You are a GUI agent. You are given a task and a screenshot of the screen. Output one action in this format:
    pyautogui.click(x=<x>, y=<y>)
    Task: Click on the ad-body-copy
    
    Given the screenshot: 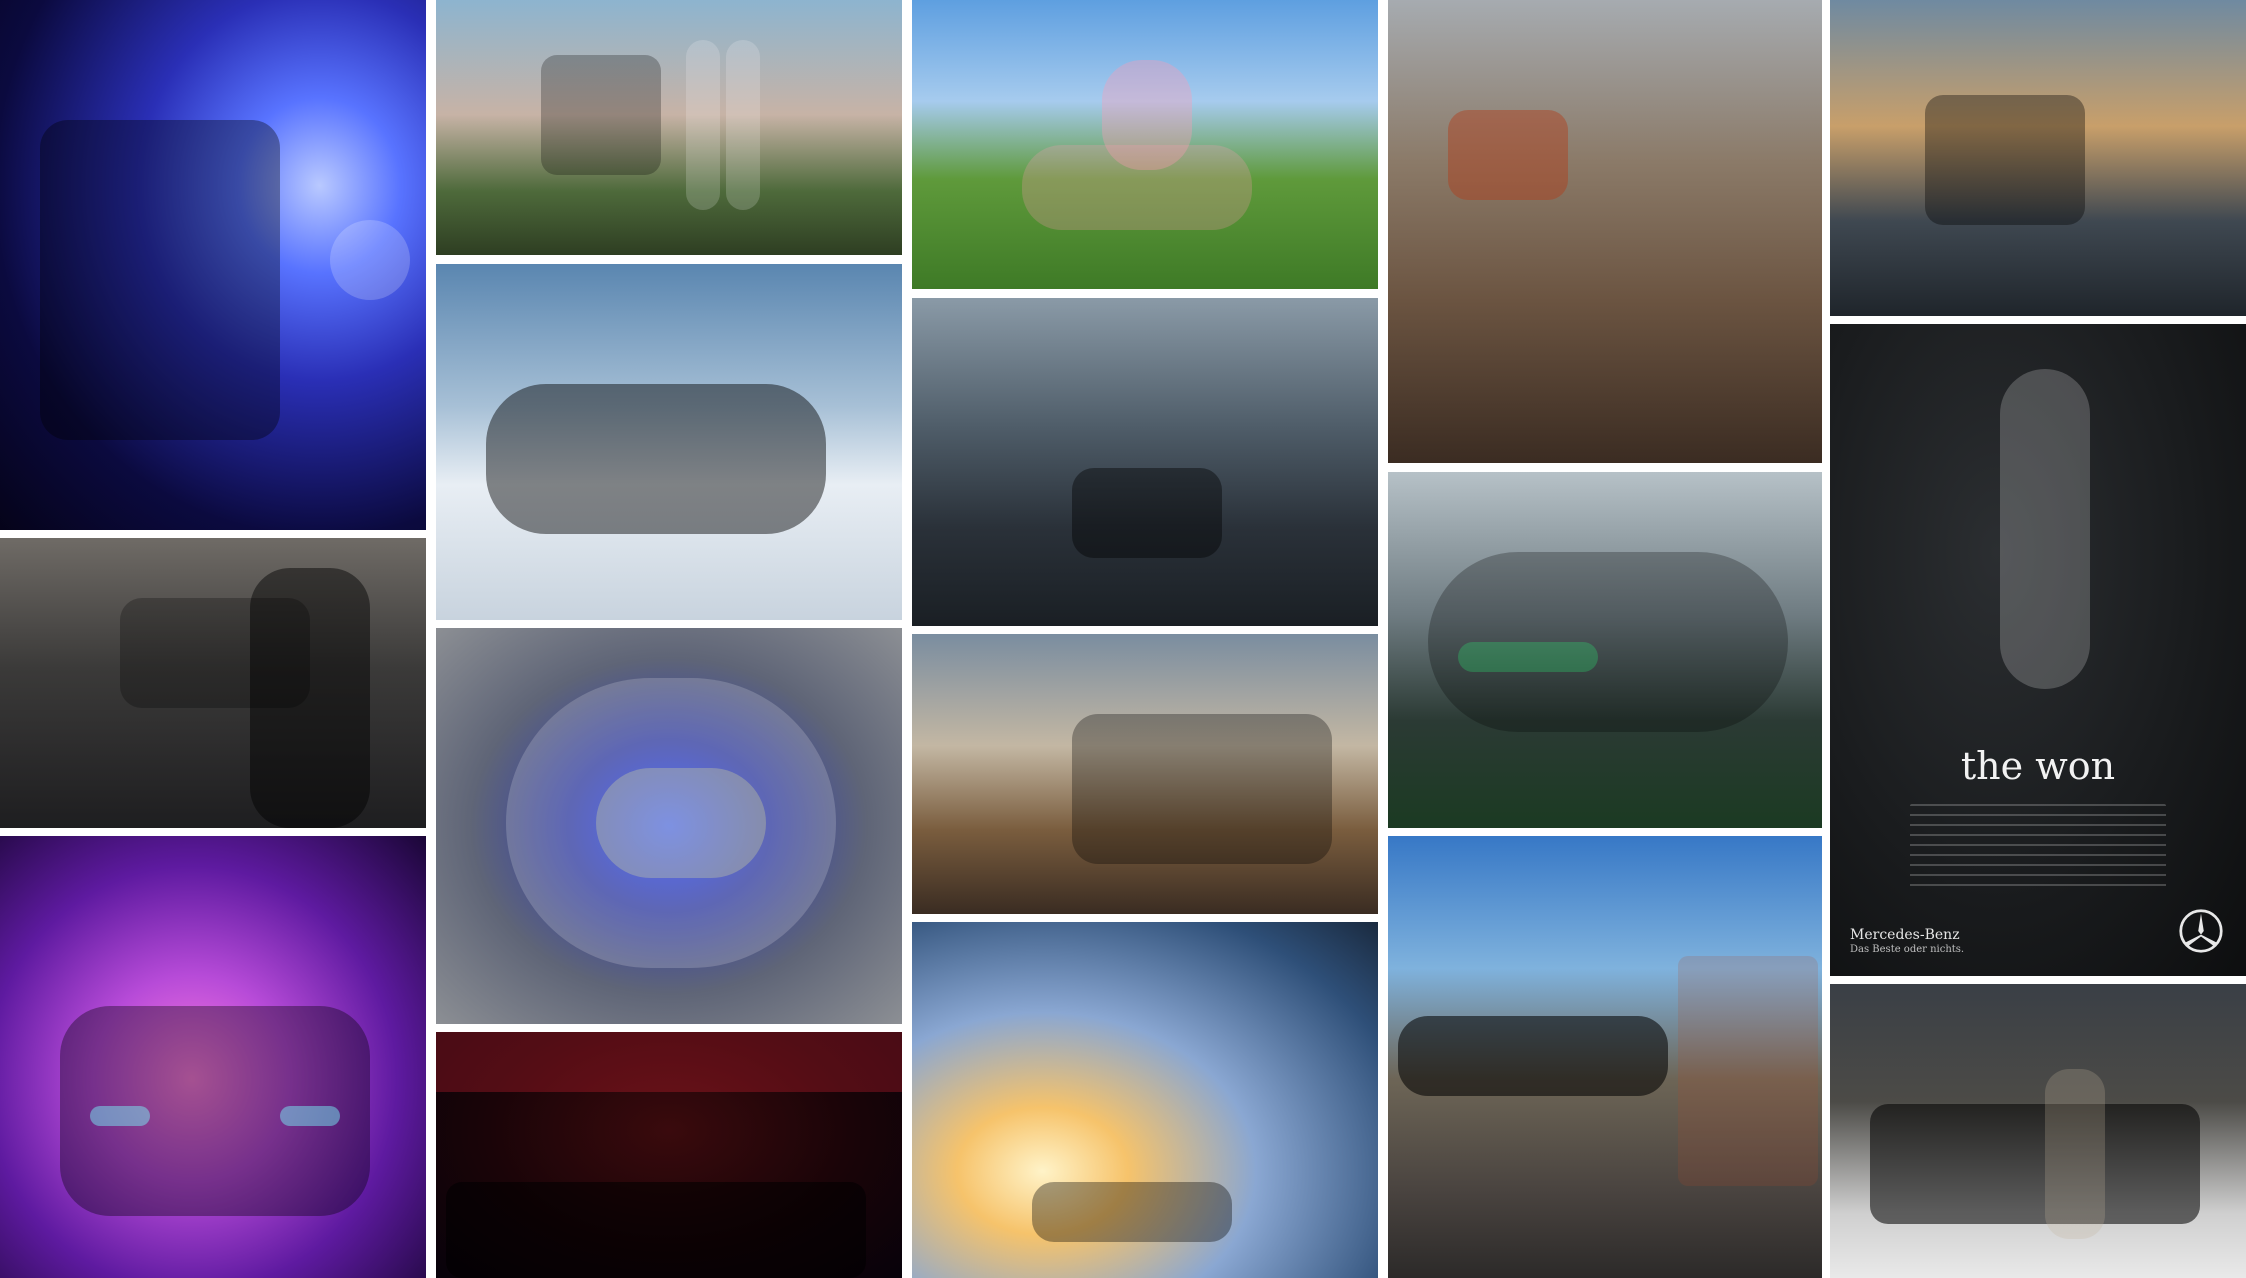 What is the action you would take?
    pyautogui.click(x=2038, y=849)
    